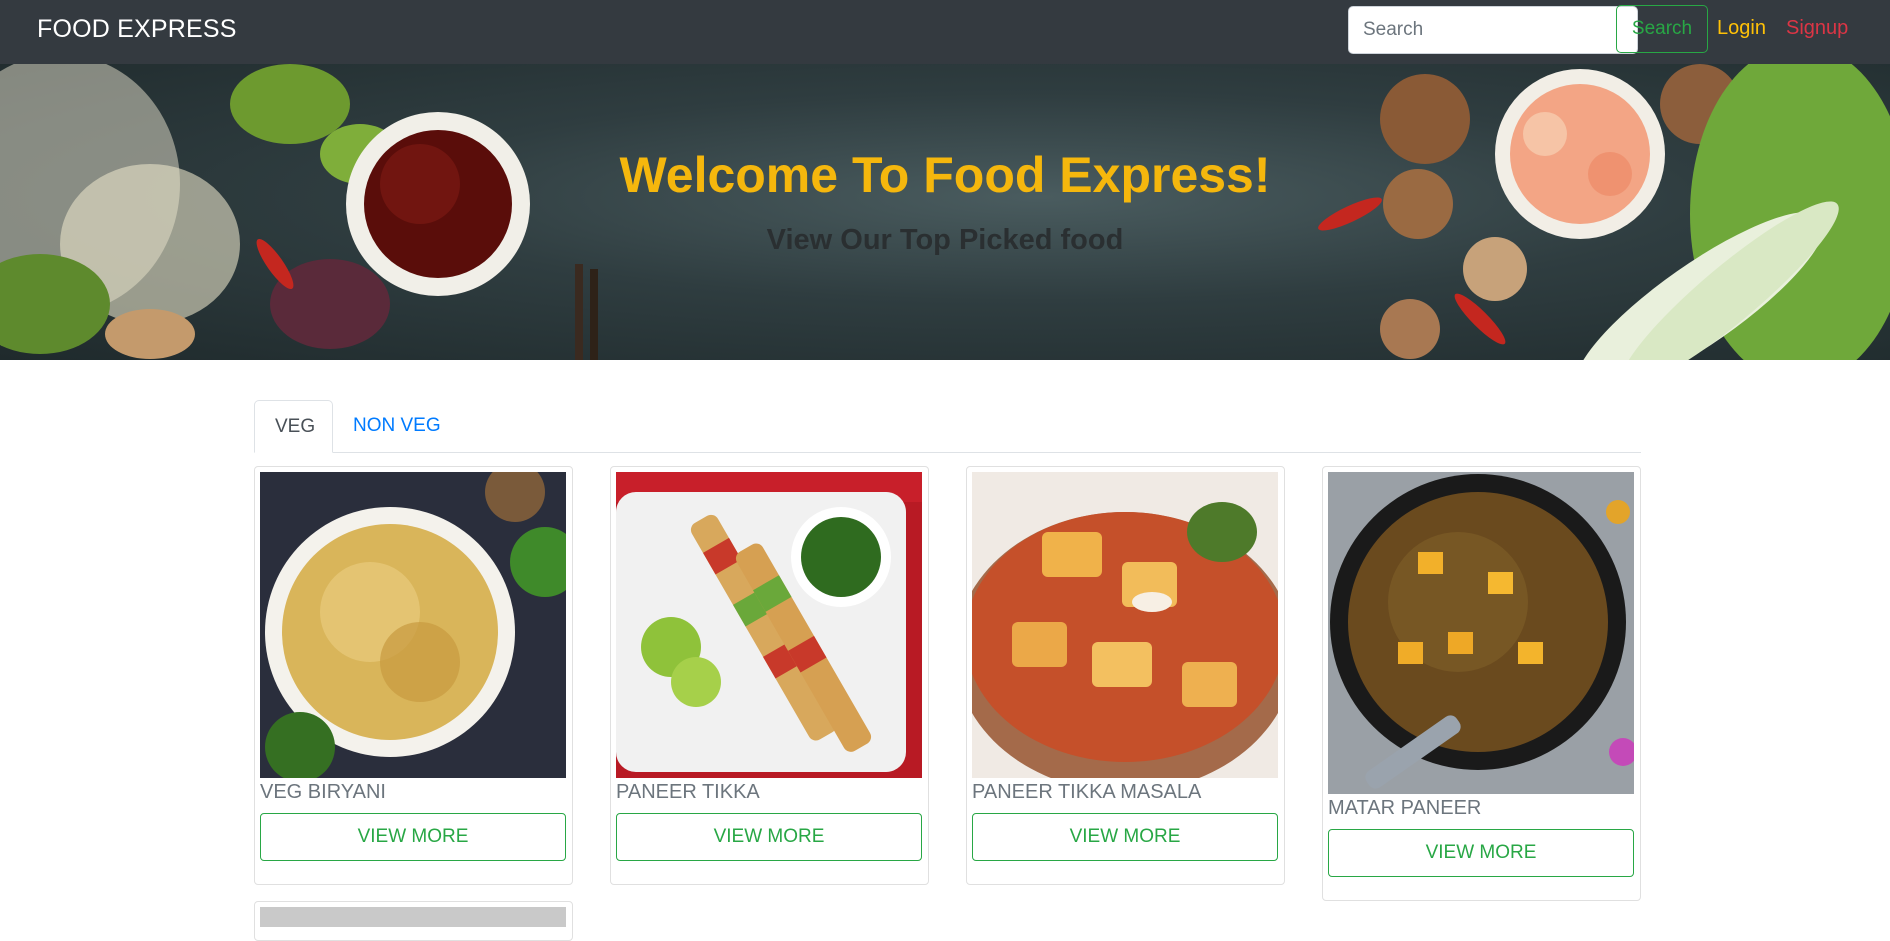 This screenshot has width=1890, height=941. Describe the element at coordinates (293, 426) in the screenshot. I see `tab-veg: VEG` at that location.